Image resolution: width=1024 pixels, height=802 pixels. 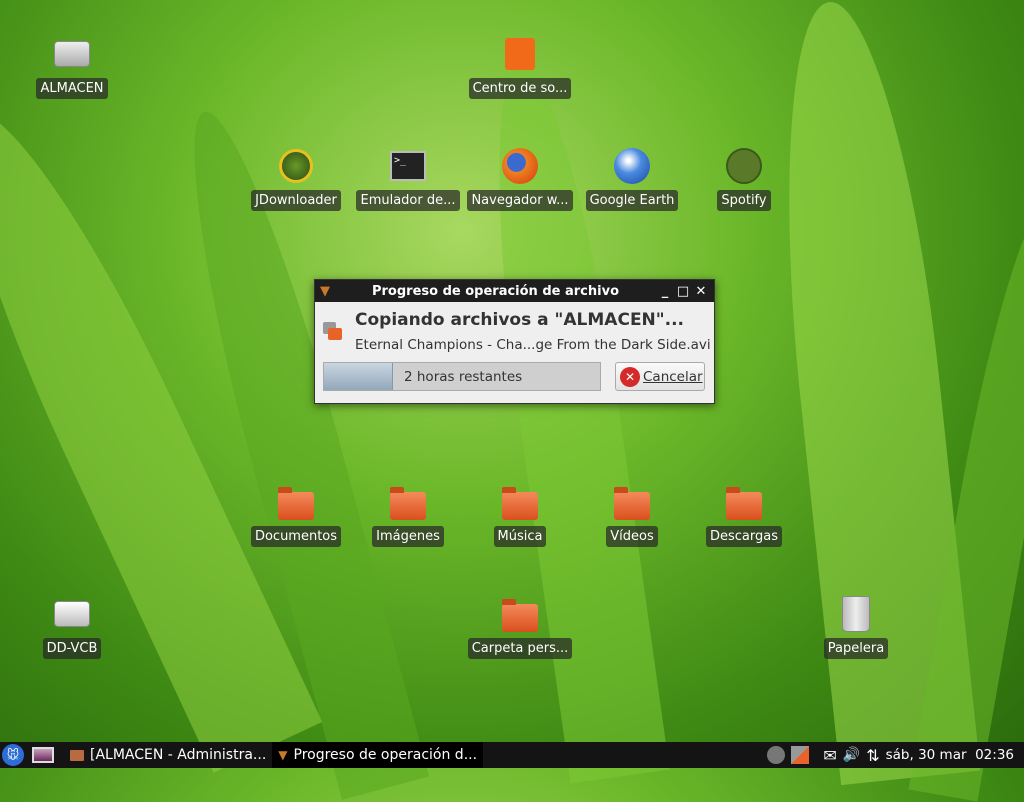 I want to click on desktop-icon: Vídeos, so click(x=632, y=514).